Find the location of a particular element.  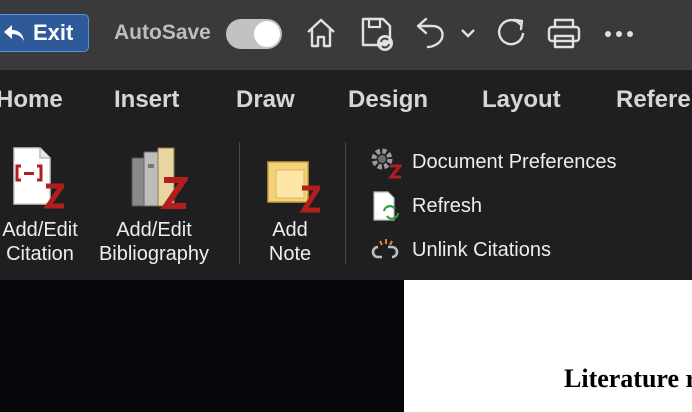

chevron-down-icon is located at coordinates (468, 34).